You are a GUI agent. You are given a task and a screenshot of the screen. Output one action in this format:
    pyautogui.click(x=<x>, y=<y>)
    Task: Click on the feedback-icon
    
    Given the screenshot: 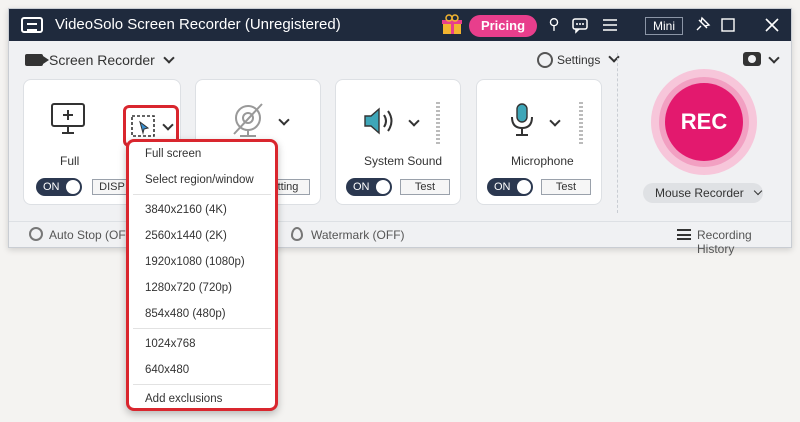 What is the action you would take?
    pyautogui.click(x=580, y=25)
    